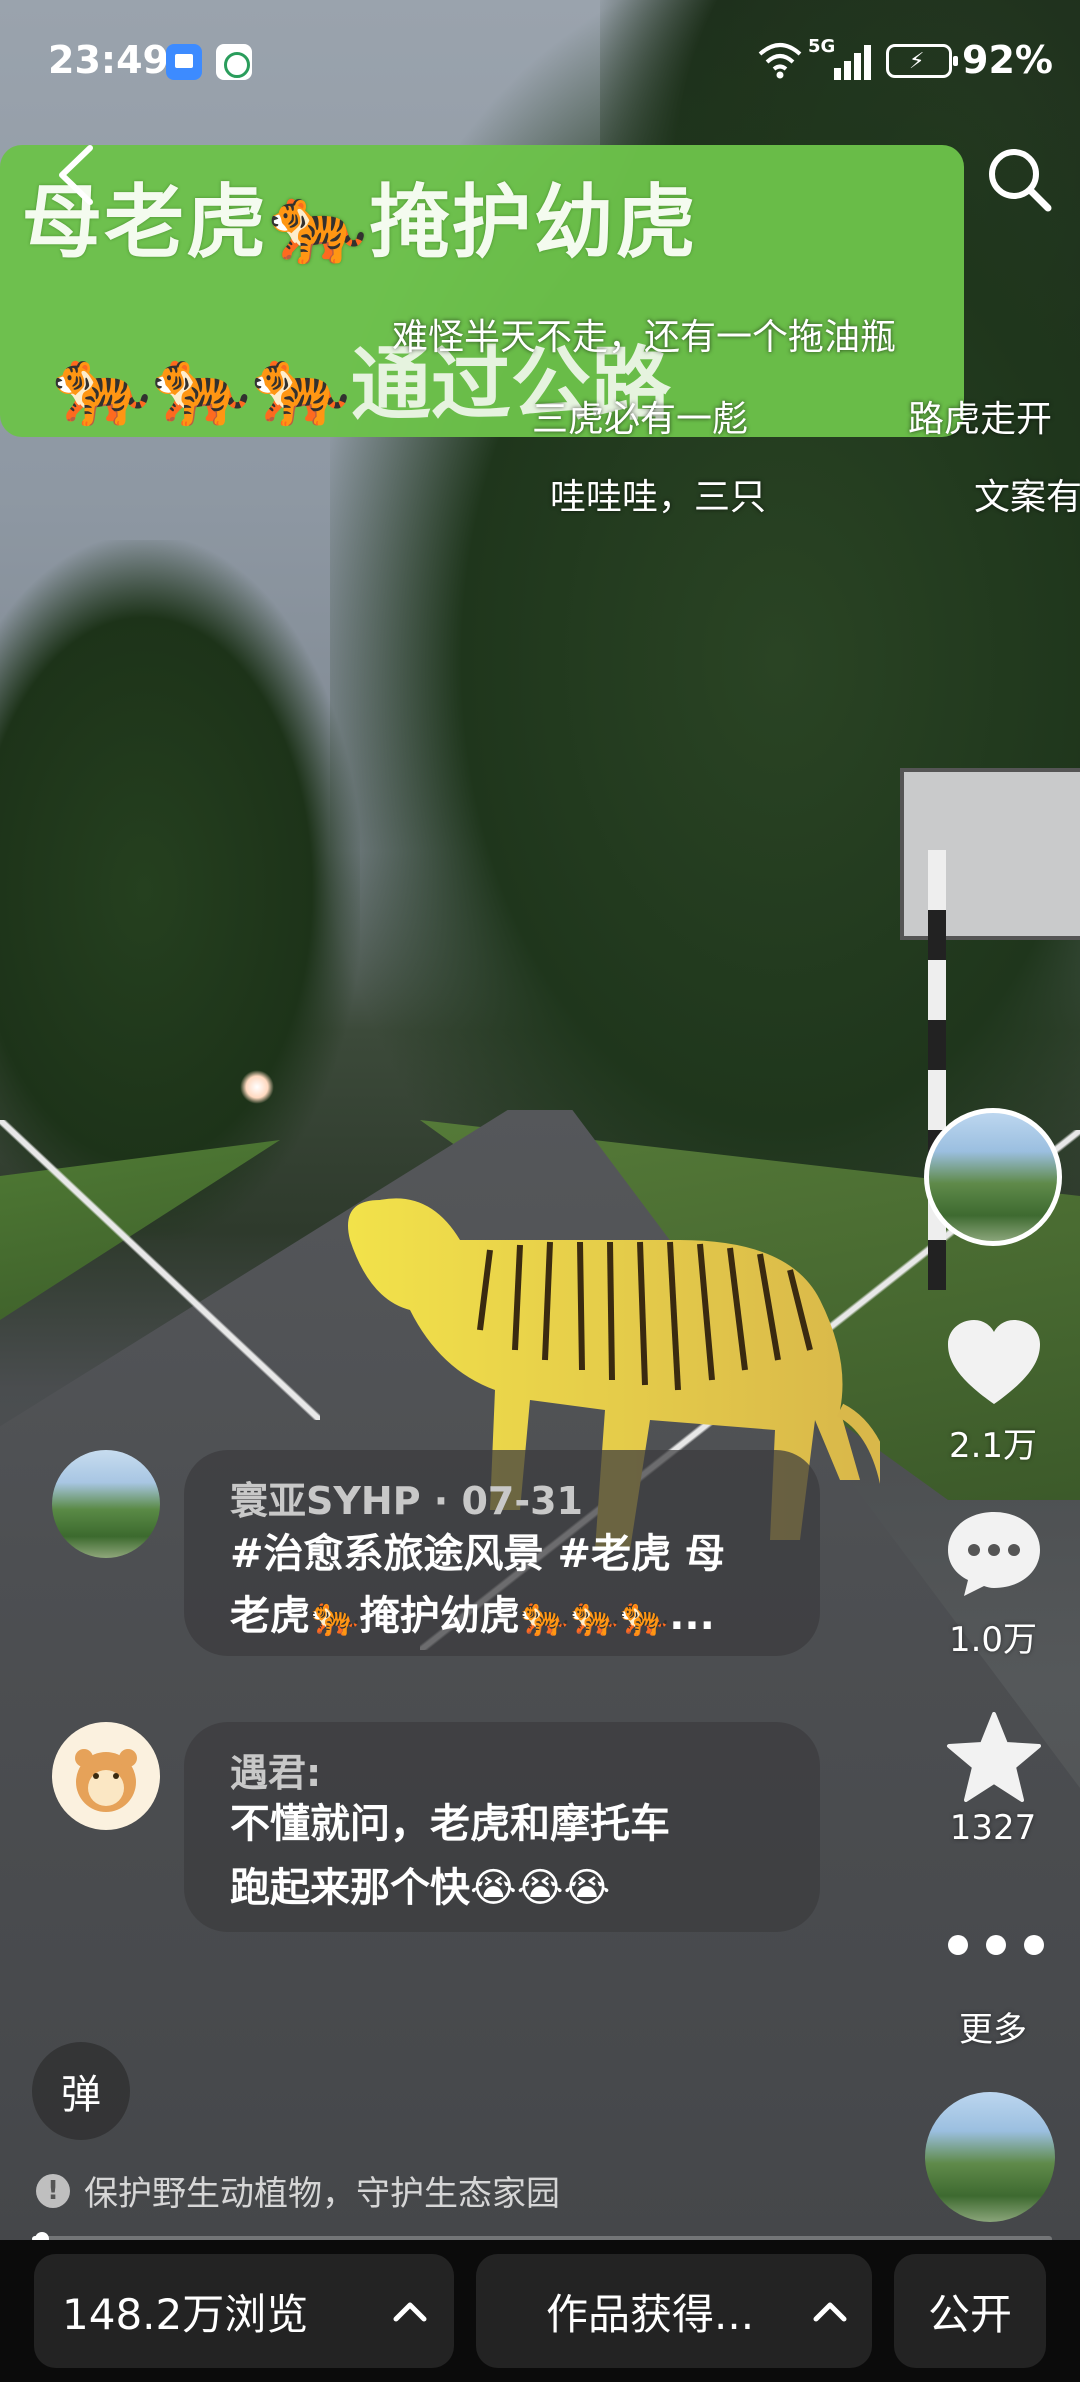  Describe the element at coordinates (994, 1757) in the screenshot. I see `favorite-star-icon` at that location.